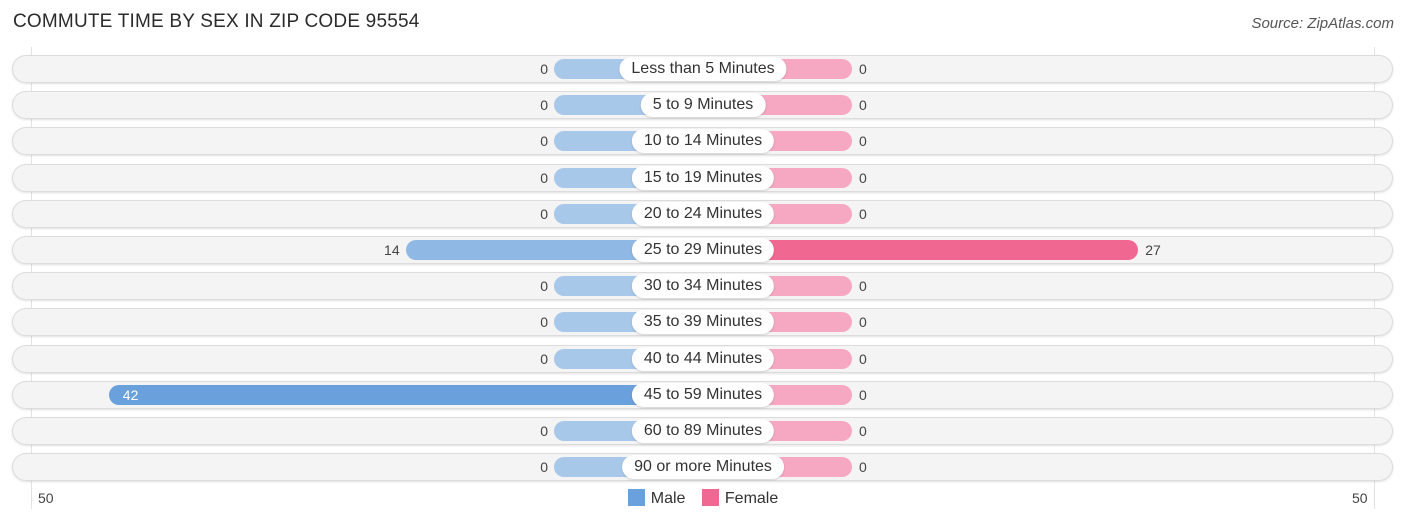 Image resolution: width=1406 pixels, height=523 pixels. What do you see at coordinates (216, 21) in the screenshot?
I see `chart-title: COMMUTE TIME BY SEX IN ZIP CODE 95554` at bounding box center [216, 21].